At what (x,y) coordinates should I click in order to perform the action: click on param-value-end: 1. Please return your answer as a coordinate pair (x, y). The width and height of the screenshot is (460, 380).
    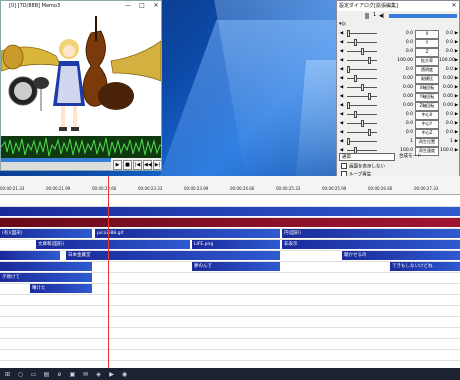
    Looking at the image, I should click on (446, 141).